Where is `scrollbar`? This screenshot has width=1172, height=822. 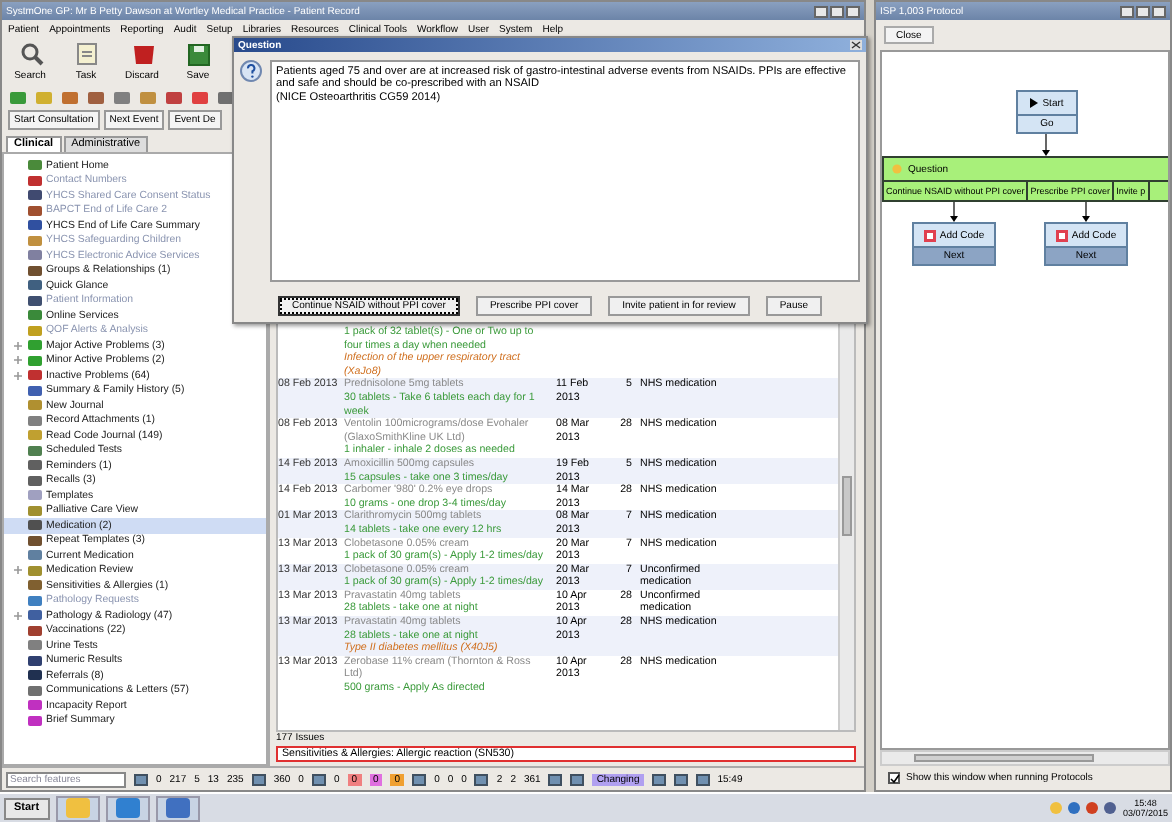
scrollbar is located at coordinates (1025, 758).